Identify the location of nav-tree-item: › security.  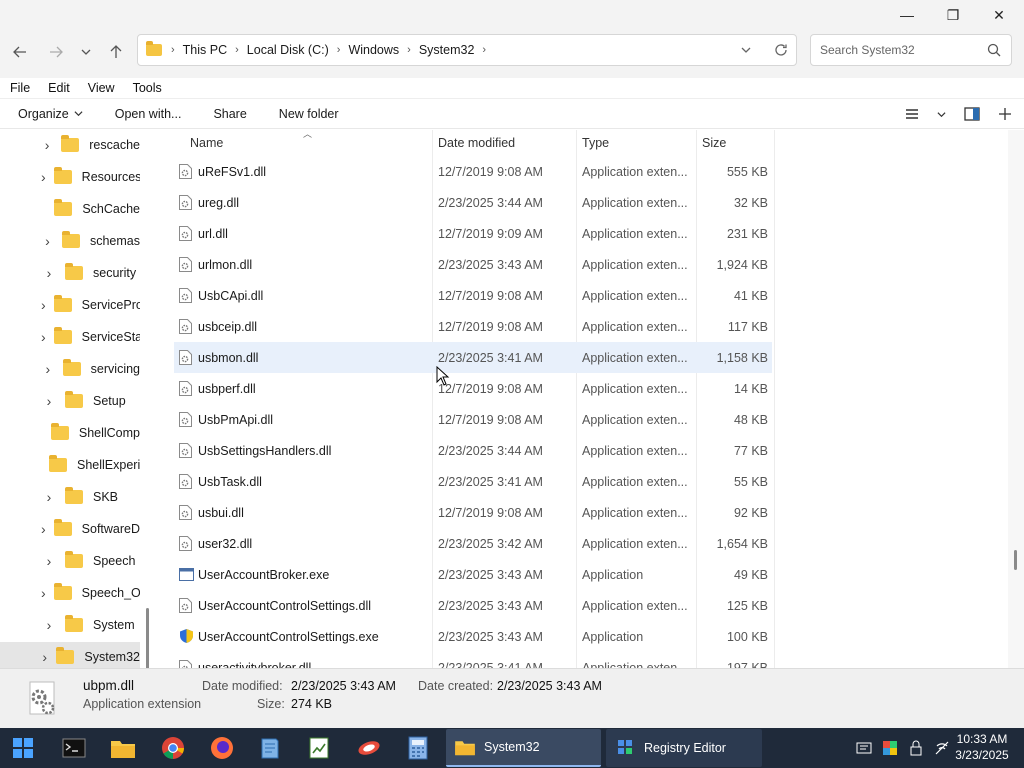
(70, 273).